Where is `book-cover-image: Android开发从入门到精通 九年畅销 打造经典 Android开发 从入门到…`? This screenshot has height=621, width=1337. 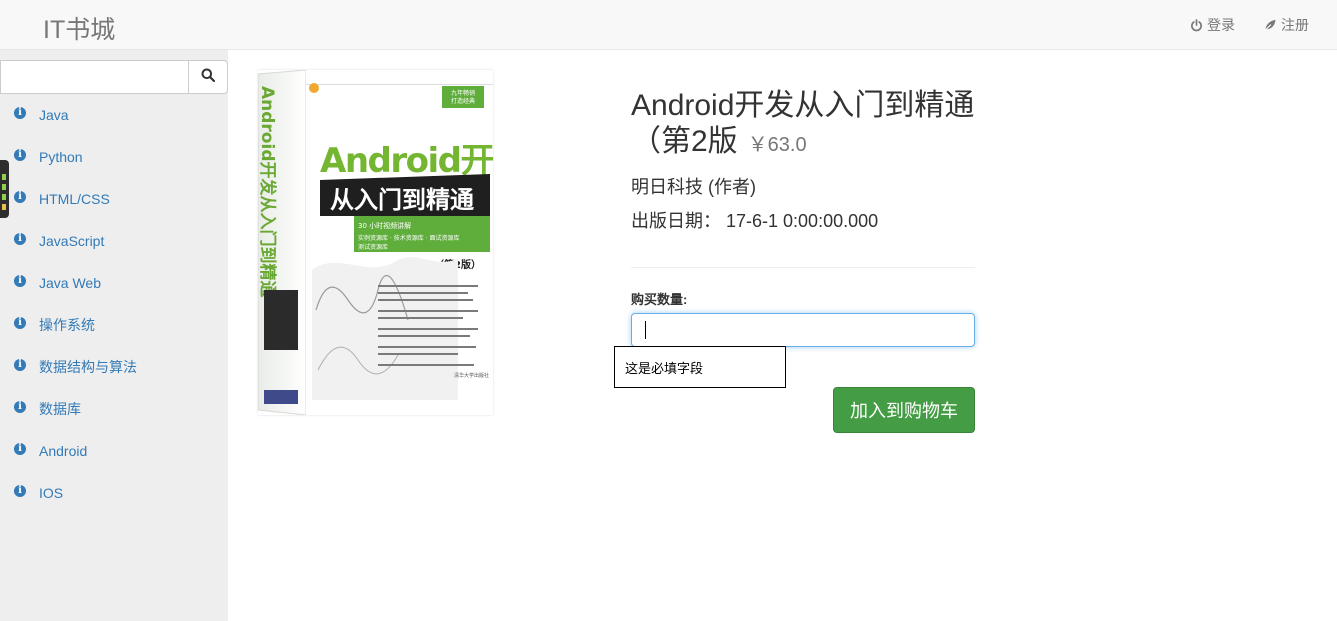 book-cover-image: Android开发从入门到精通 九年畅销 打造经典 Android开发 从入门到… is located at coordinates (392, 242).